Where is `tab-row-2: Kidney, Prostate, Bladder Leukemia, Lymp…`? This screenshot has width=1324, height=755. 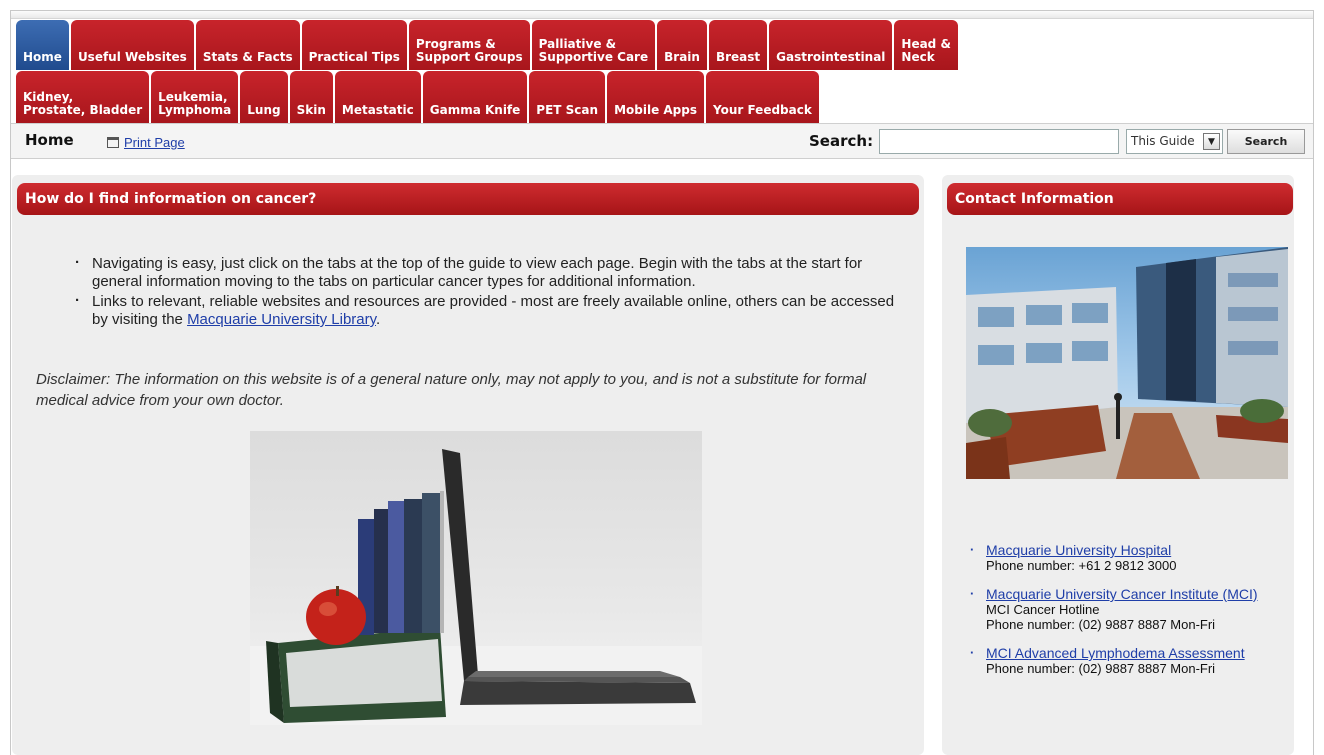 tab-row-2: Kidney, Prostate, Bladder Leukemia, Lymp… is located at coordinates (417, 97).